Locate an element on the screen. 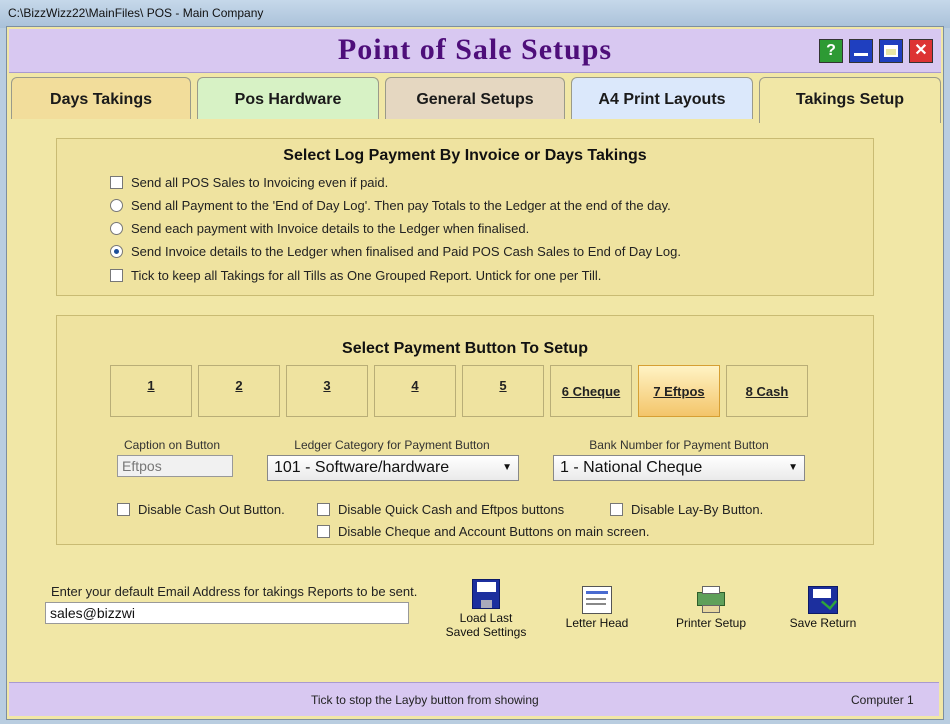 This screenshot has width=950, height=724. help-icon: ? is located at coordinates (831, 50).